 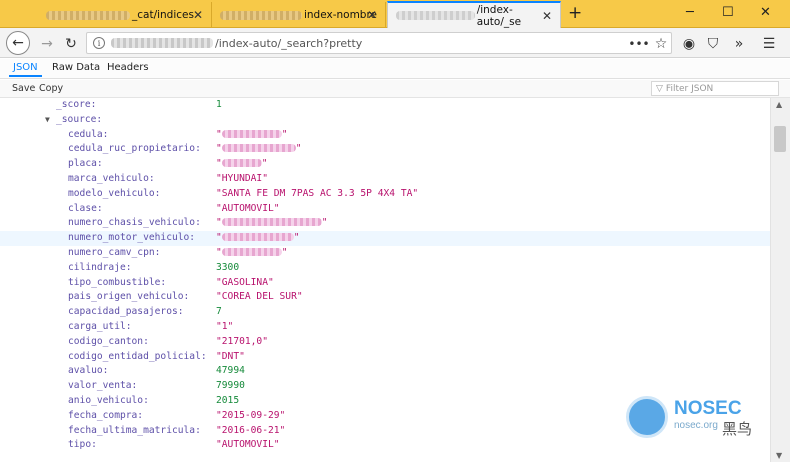 What do you see at coordinates (659, 88) in the screenshot?
I see `filter-icon: ▽` at bounding box center [659, 88].